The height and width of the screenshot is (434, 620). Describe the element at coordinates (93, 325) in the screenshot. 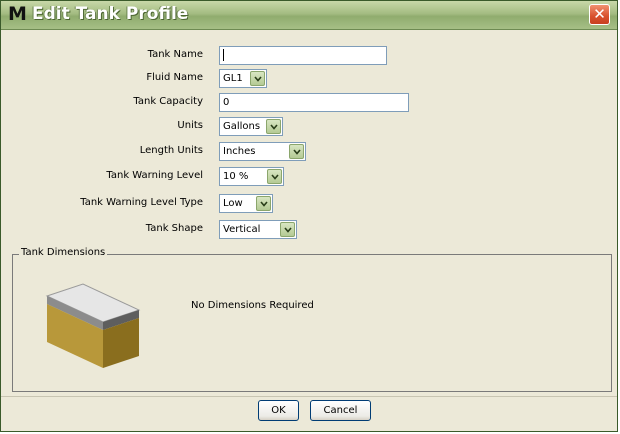

I see `tank-icon` at that location.